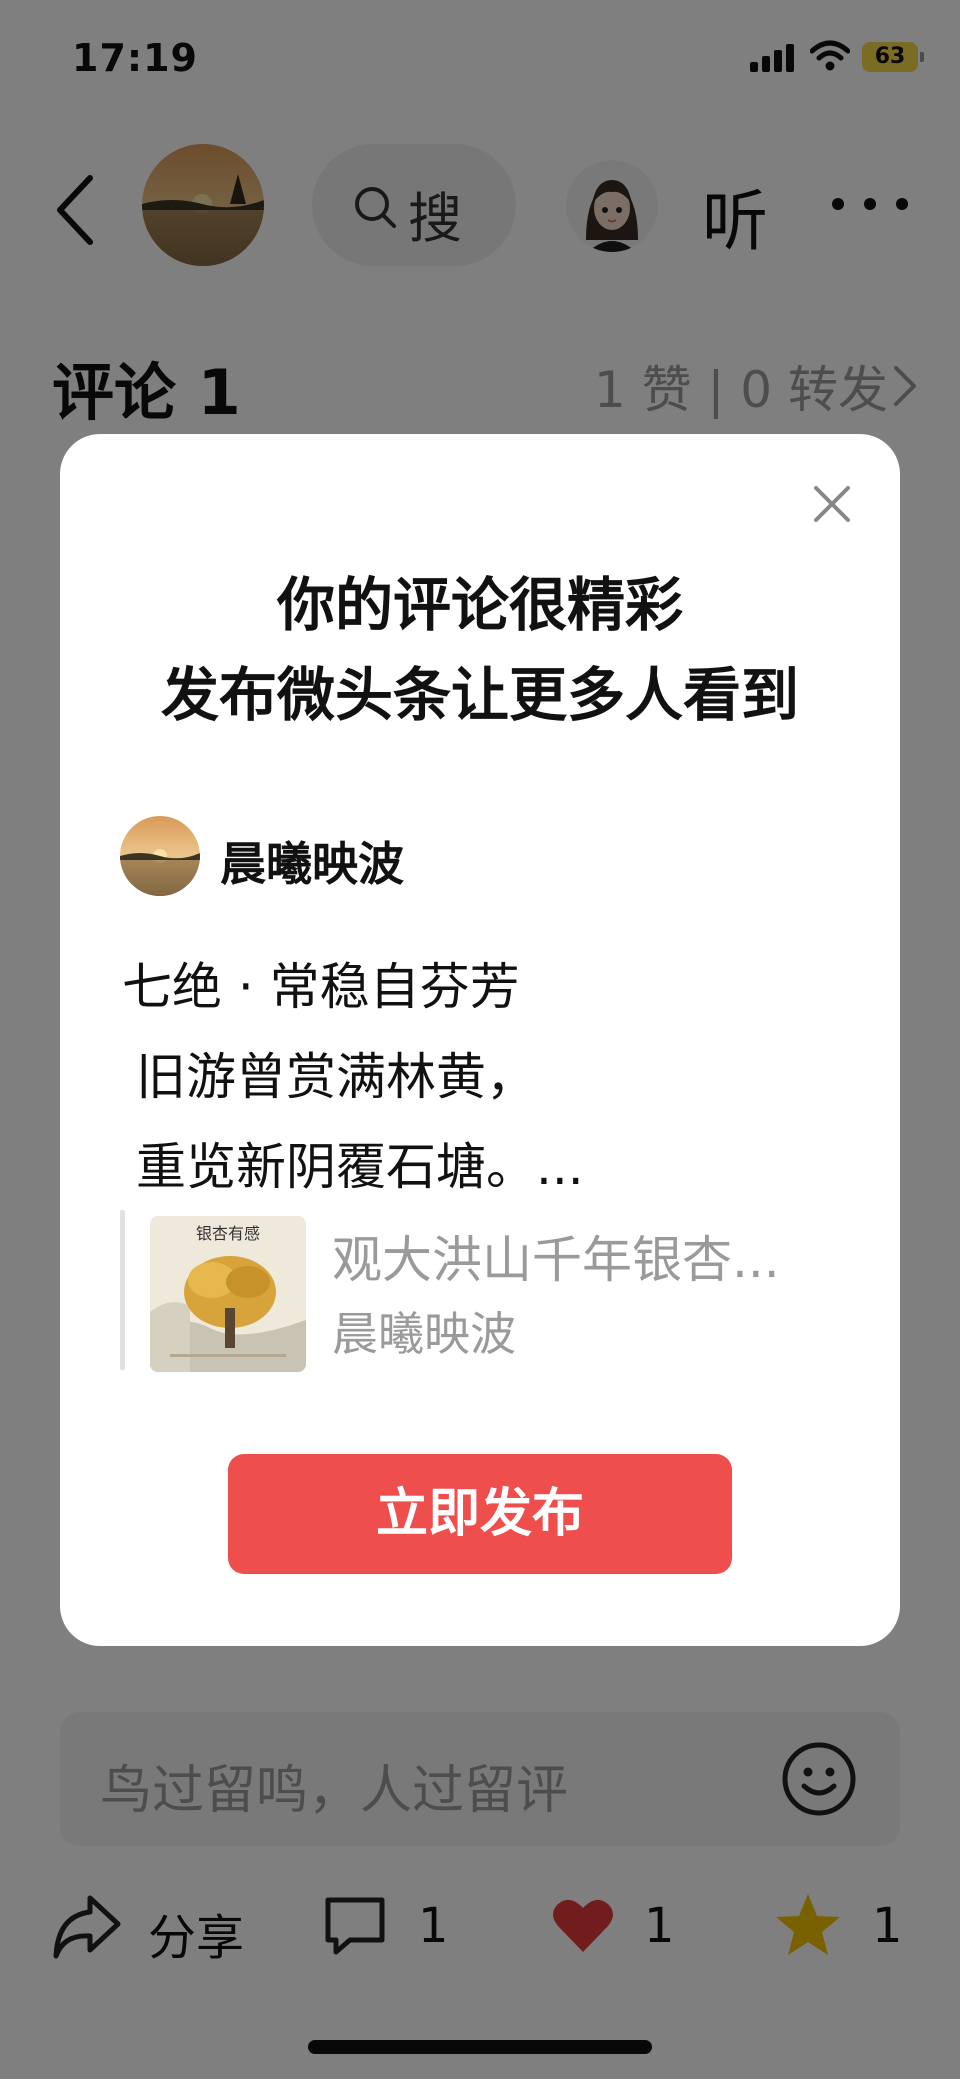 The width and height of the screenshot is (960, 2079). What do you see at coordinates (160, 856) in the screenshot?
I see `author-avatar-small` at bounding box center [160, 856].